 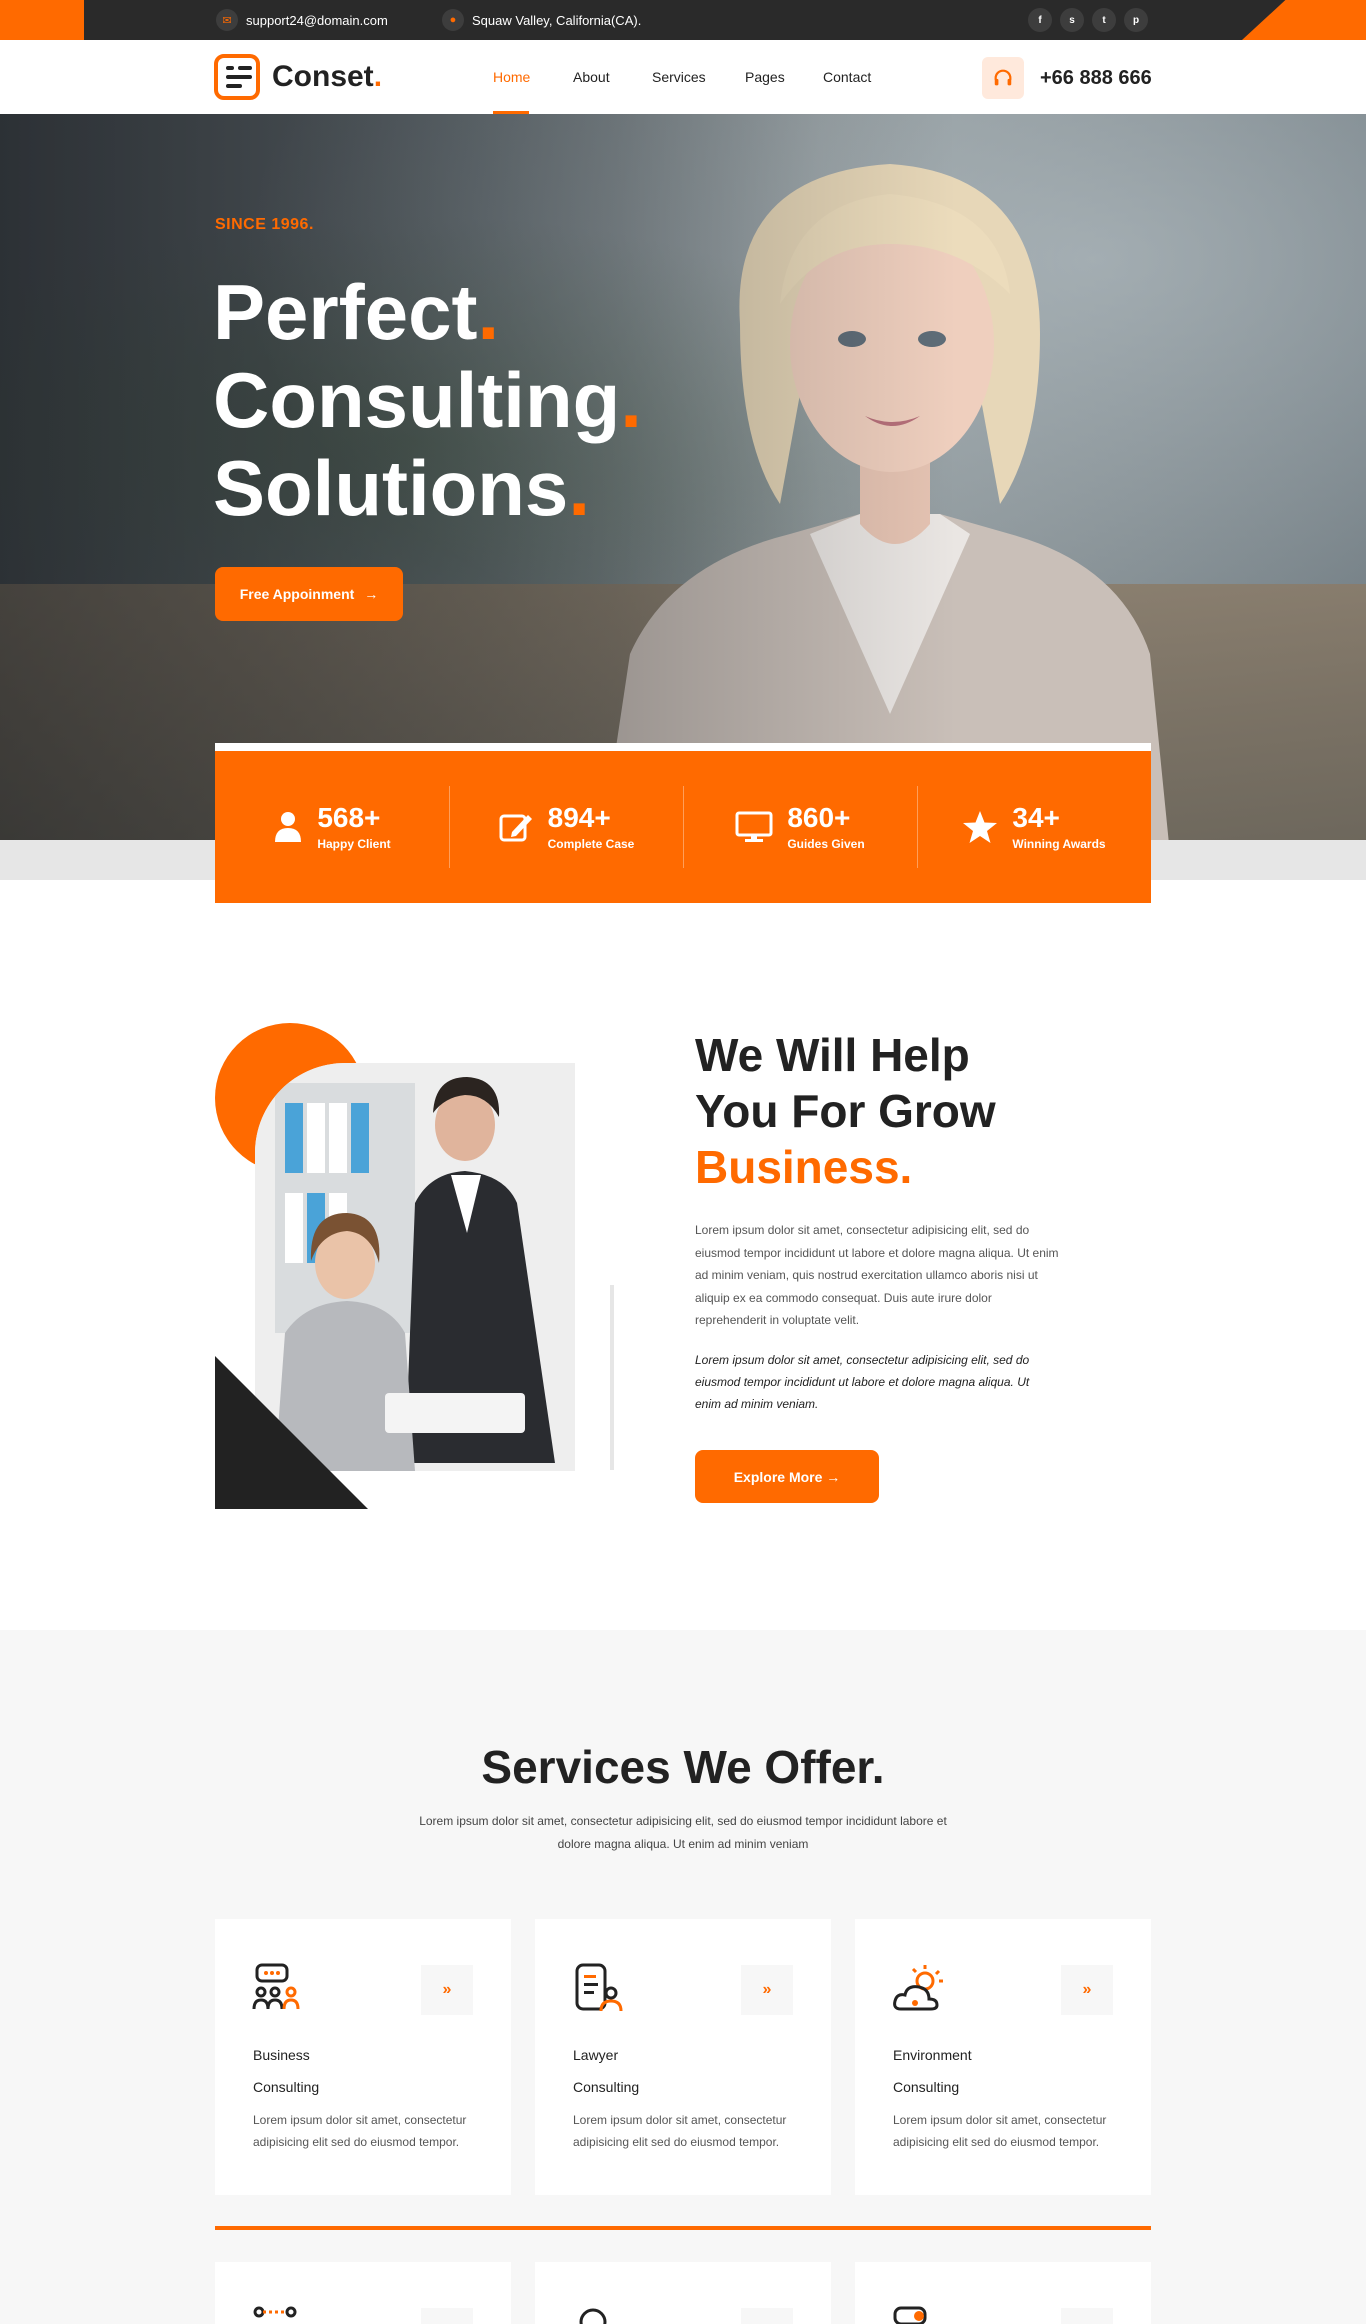 What do you see at coordinates (557, 20) in the screenshot?
I see `address-text: Squaw Valley, California(CA).` at bounding box center [557, 20].